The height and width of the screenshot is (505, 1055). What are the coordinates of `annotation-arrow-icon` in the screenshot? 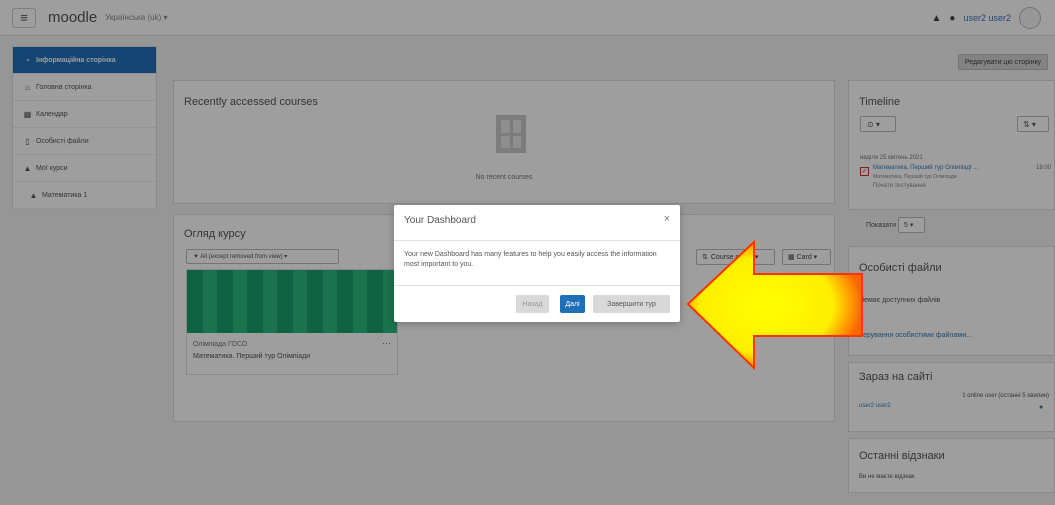 It's located at (774, 305).